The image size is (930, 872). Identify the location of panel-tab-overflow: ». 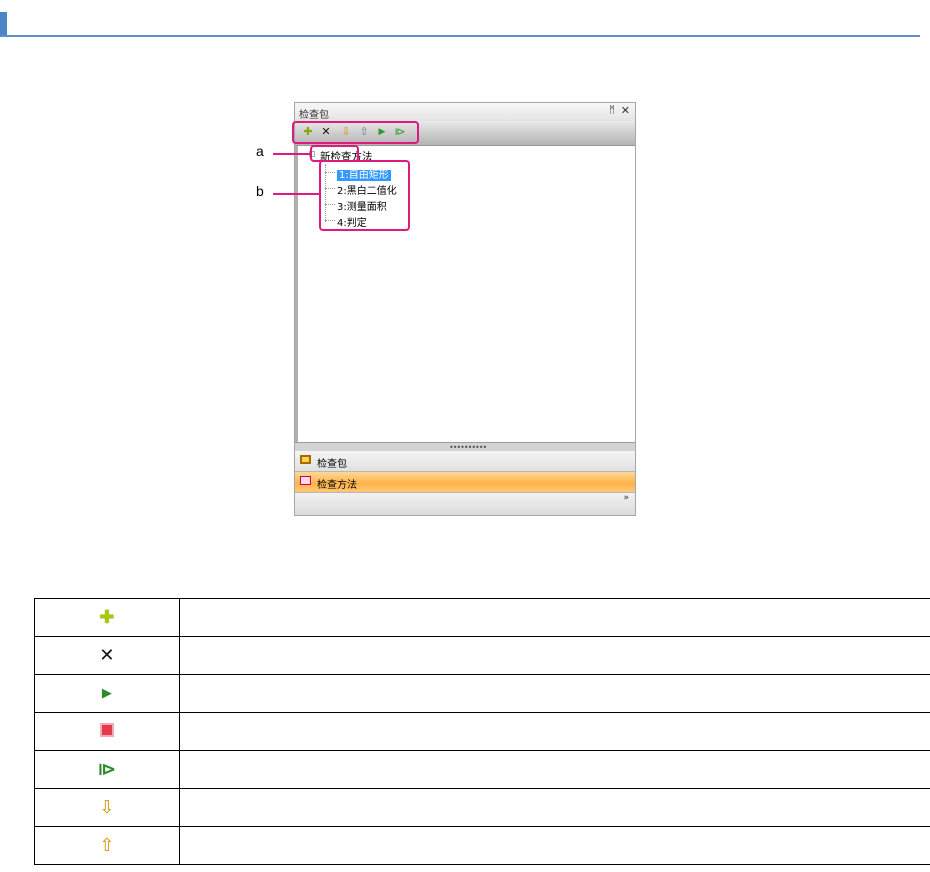
(465, 504).